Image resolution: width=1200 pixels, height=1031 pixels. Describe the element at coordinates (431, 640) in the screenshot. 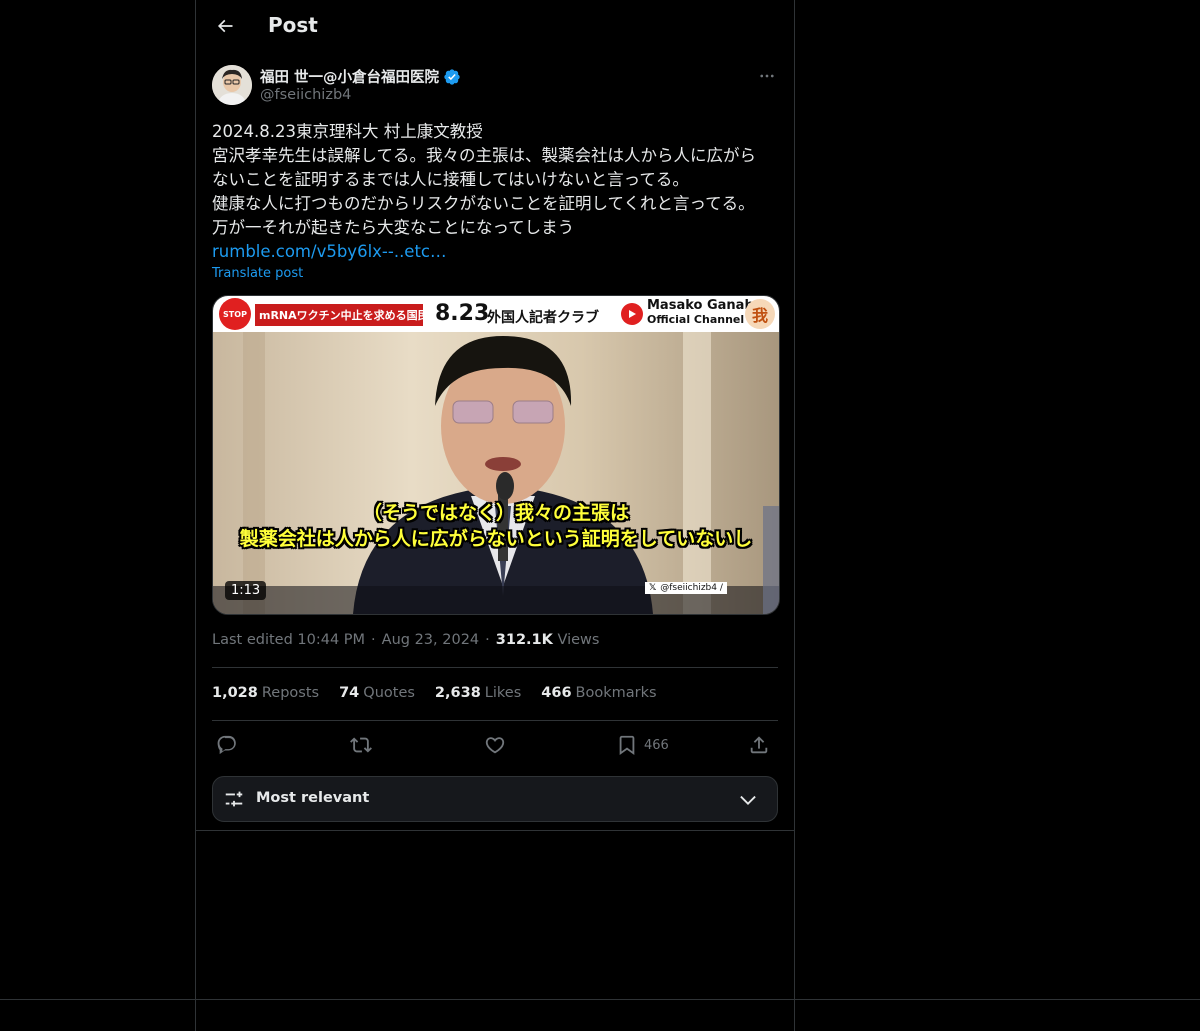

I see `post-date: Aug 23, 2024` at that location.